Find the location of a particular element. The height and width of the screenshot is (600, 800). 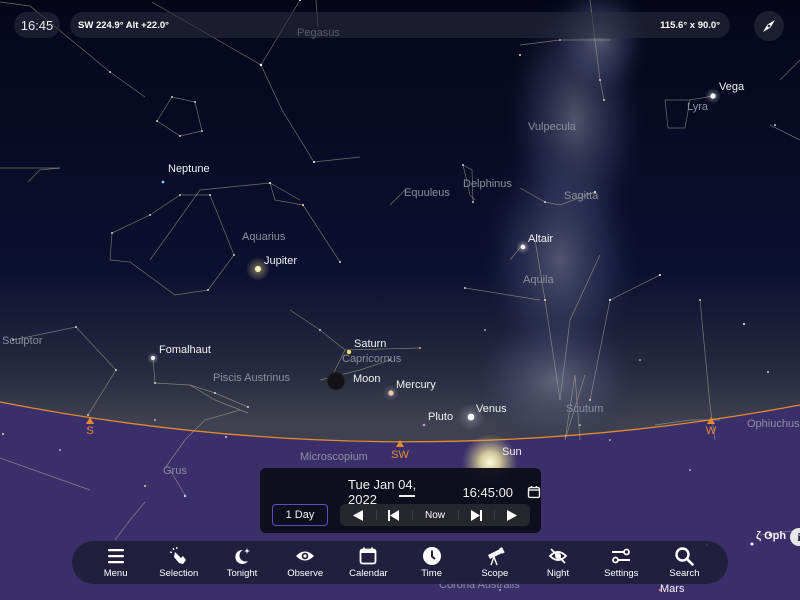

toolbar-time-button: Time is located at coordinates (431, 562).